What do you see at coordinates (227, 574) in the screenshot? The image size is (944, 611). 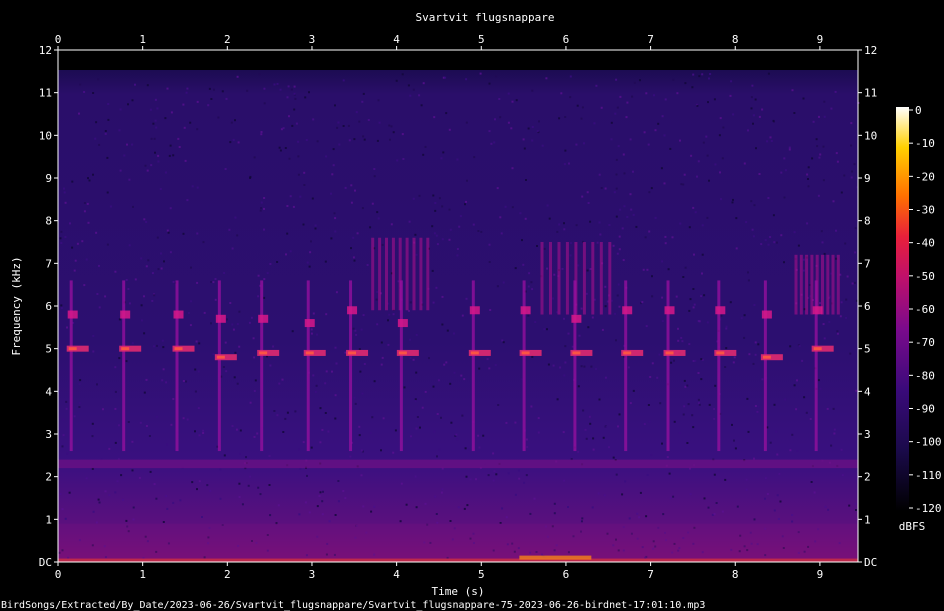 I see `x-tick-label: 2` at bounding box center [227, 574].